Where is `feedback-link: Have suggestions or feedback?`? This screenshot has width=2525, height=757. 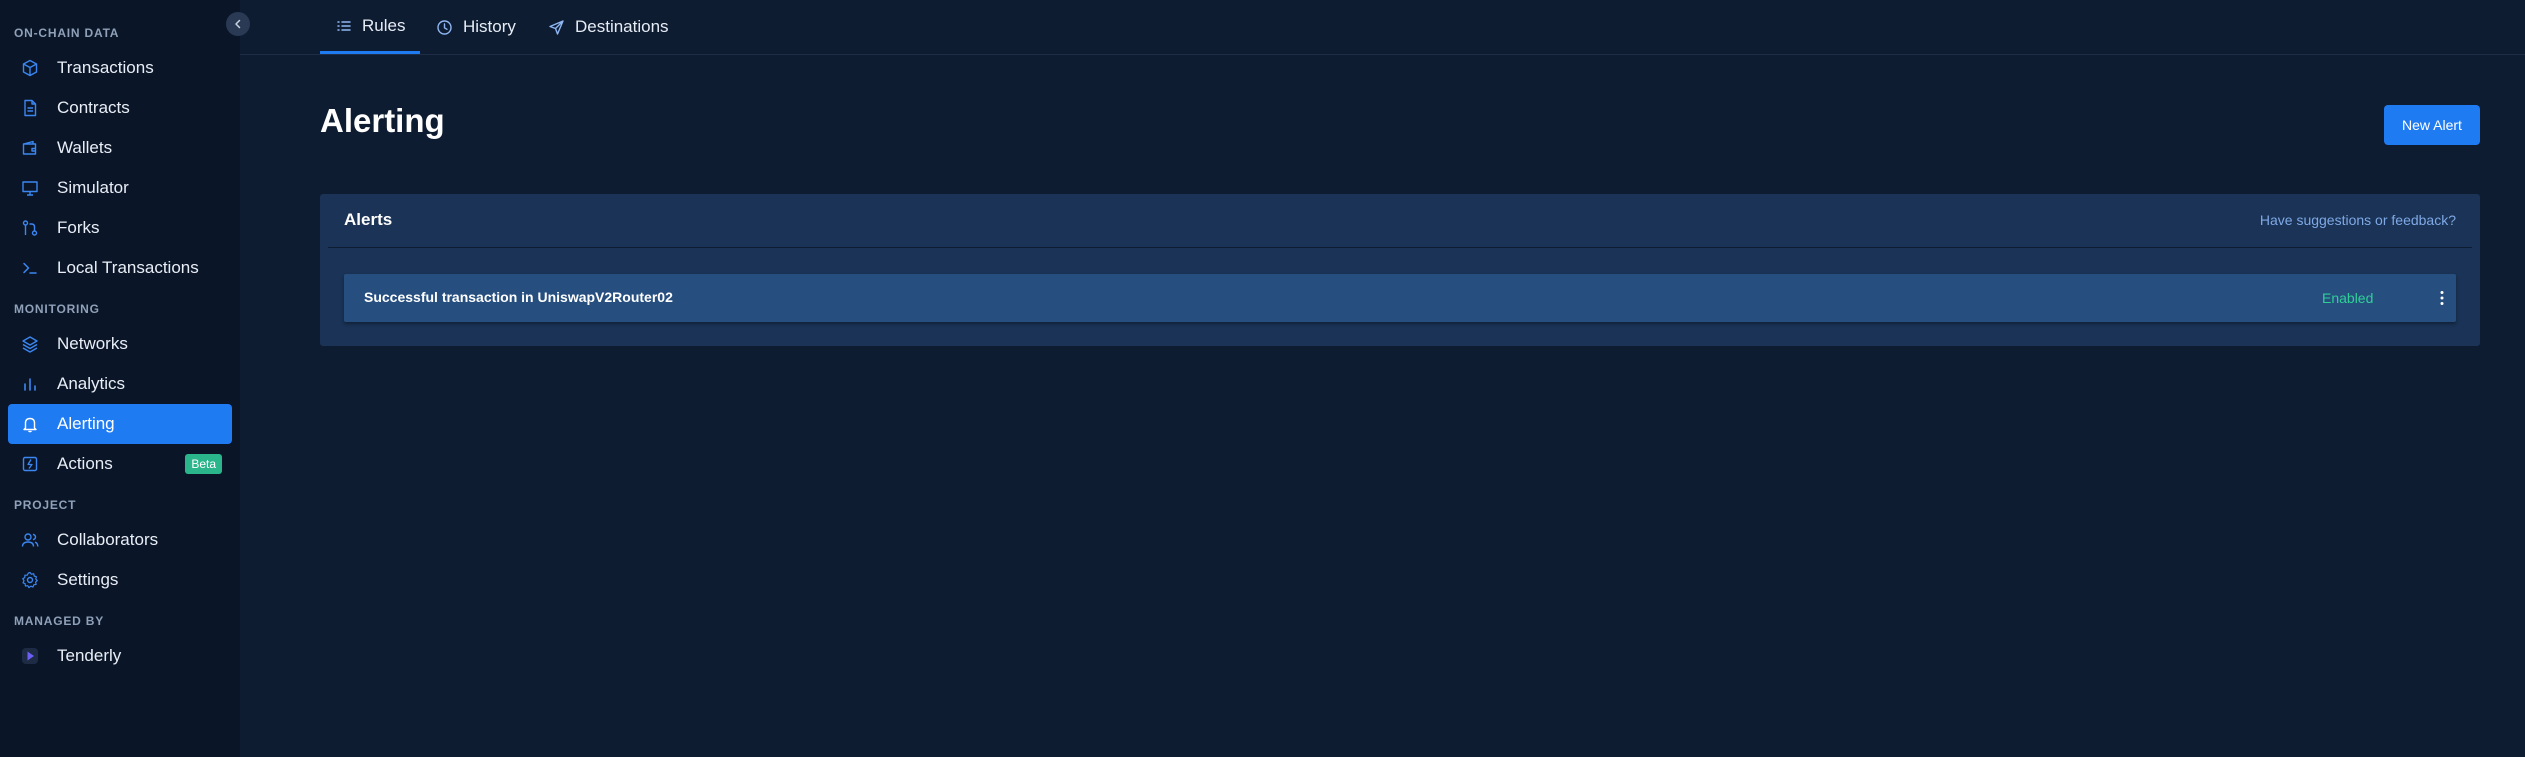 feedback-link: Have suggestions or feedback? is located at coordinates (2358, 220).